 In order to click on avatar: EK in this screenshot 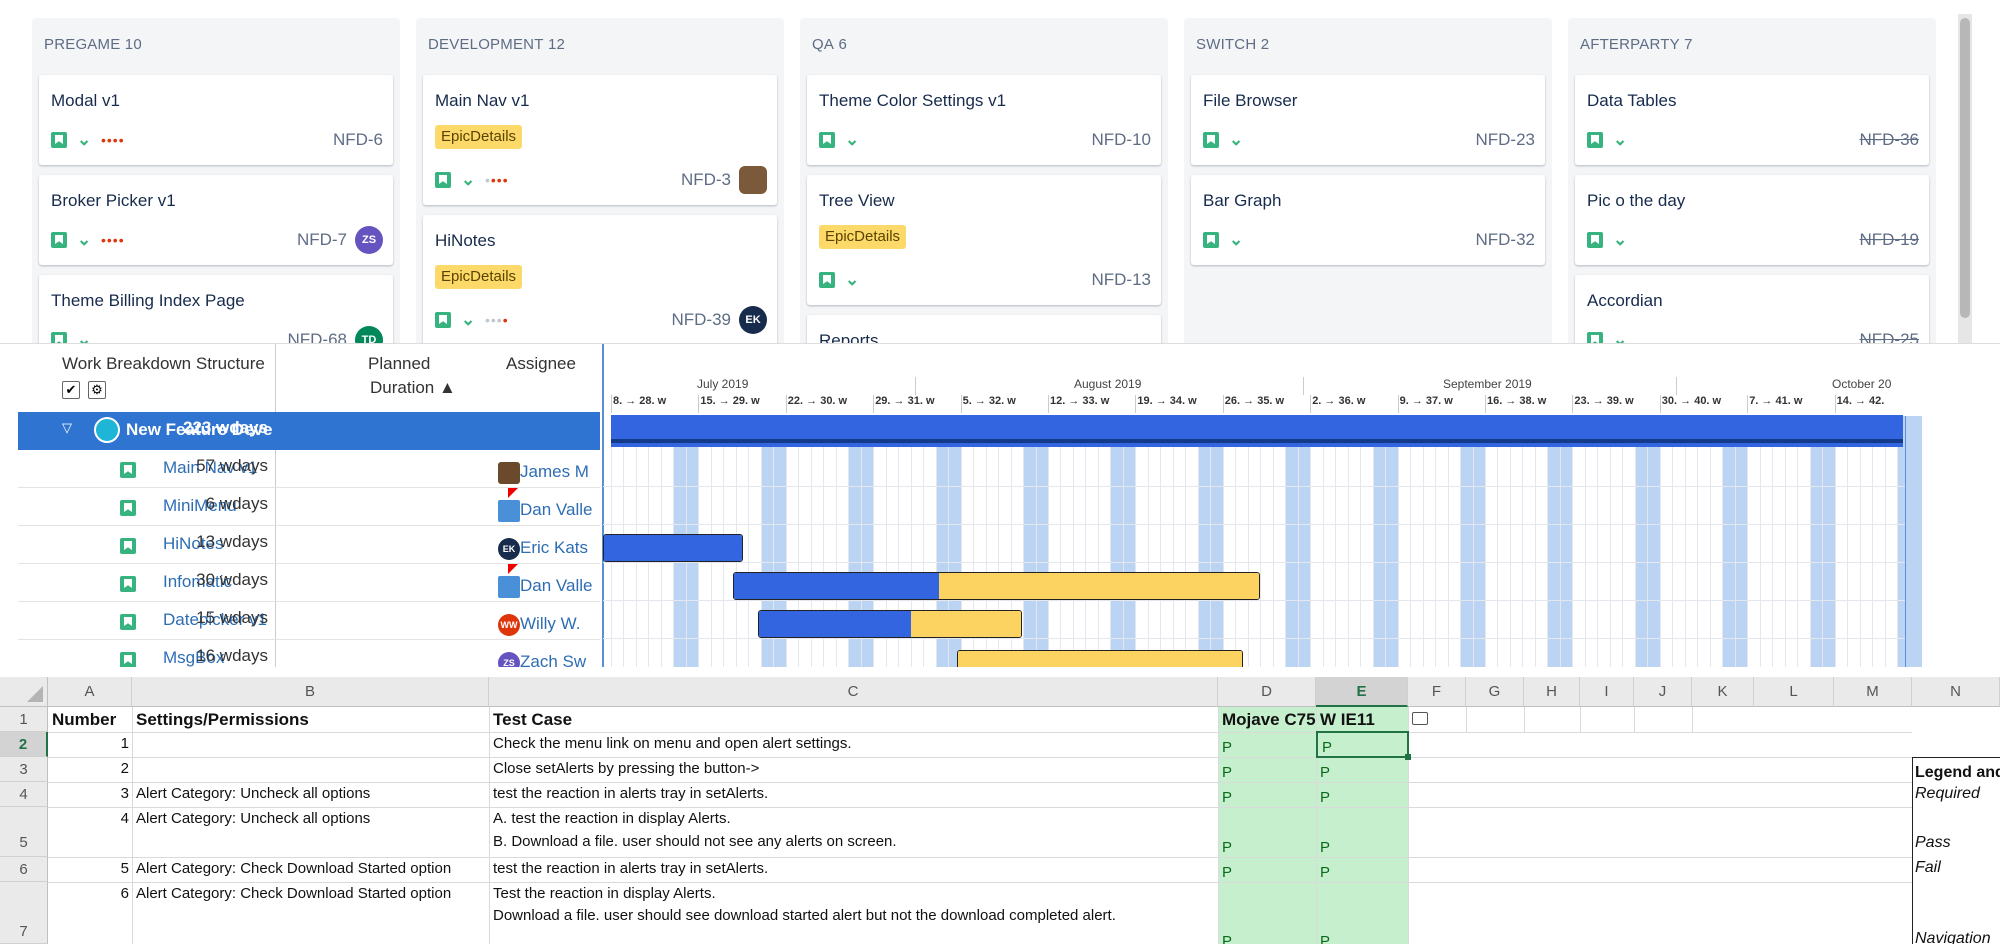, I will do `click(753, 320)`.